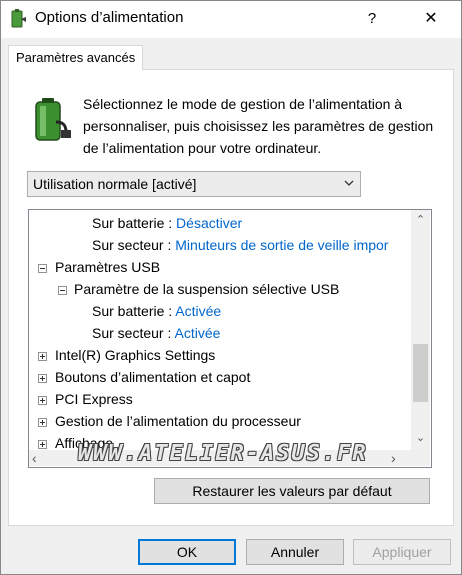 This screenshot has width=462, height=575. Describe the element at coordinates (223, 453) in the screenshot. I see `watermark: WWW.ATELIER-ASUS.FR` at that location.